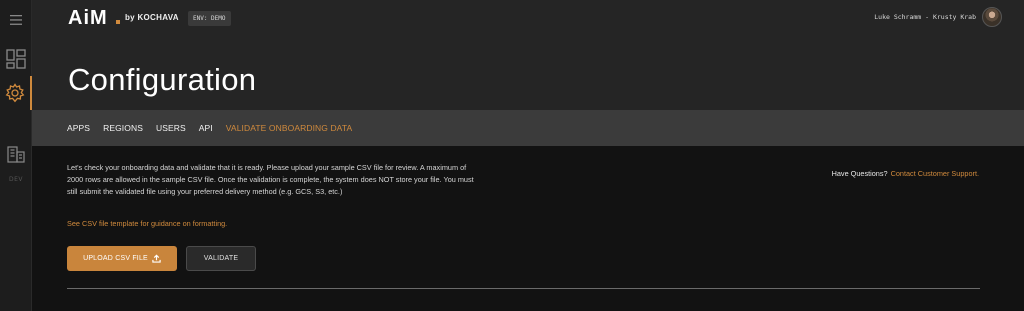 The image size is (1024, 311). I want to click on validate-button: VALIDATE, so click(221, 258).